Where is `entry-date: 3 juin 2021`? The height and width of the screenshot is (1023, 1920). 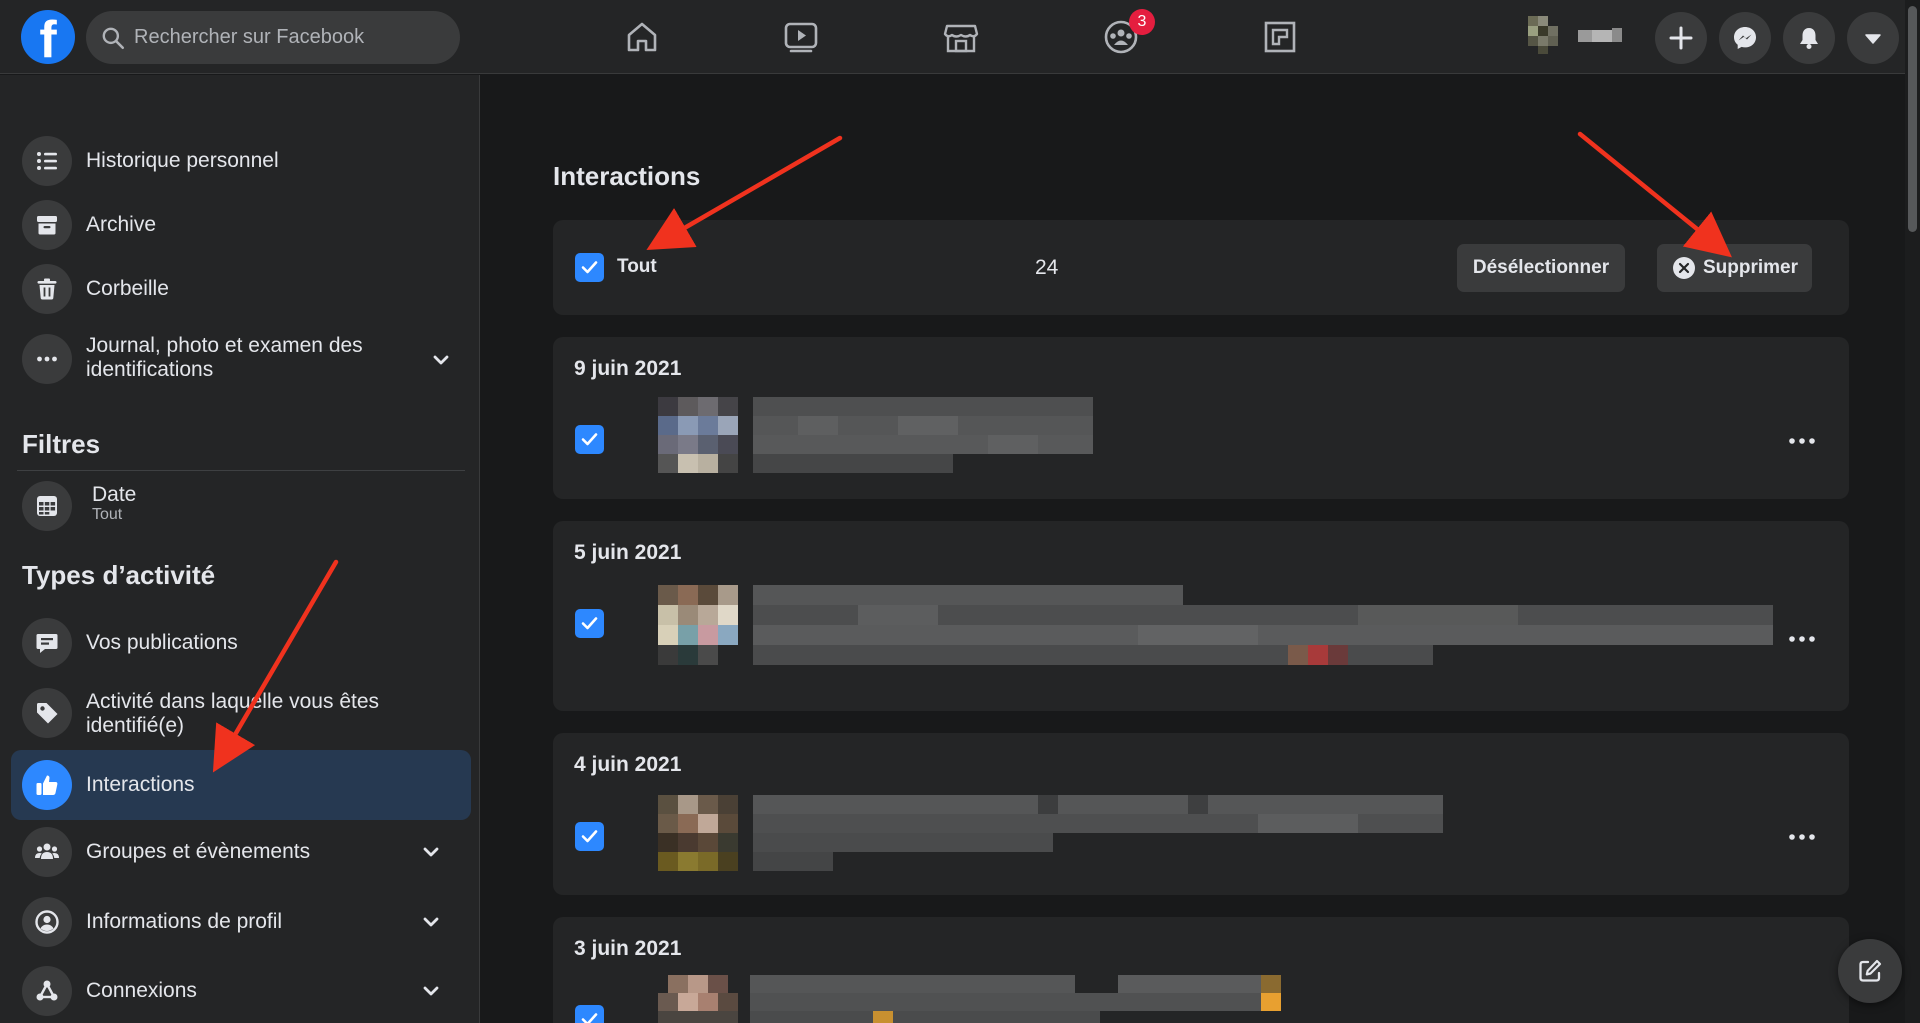 entry-date: 3 juin 2021 is located at coordinates (628, 948).